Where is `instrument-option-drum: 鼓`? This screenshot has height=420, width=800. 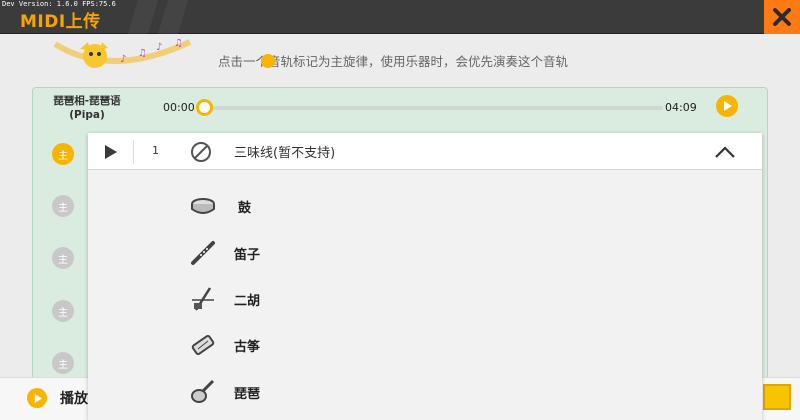
instrument-option-drum: 鼓 is located at coordinates (425, 206).